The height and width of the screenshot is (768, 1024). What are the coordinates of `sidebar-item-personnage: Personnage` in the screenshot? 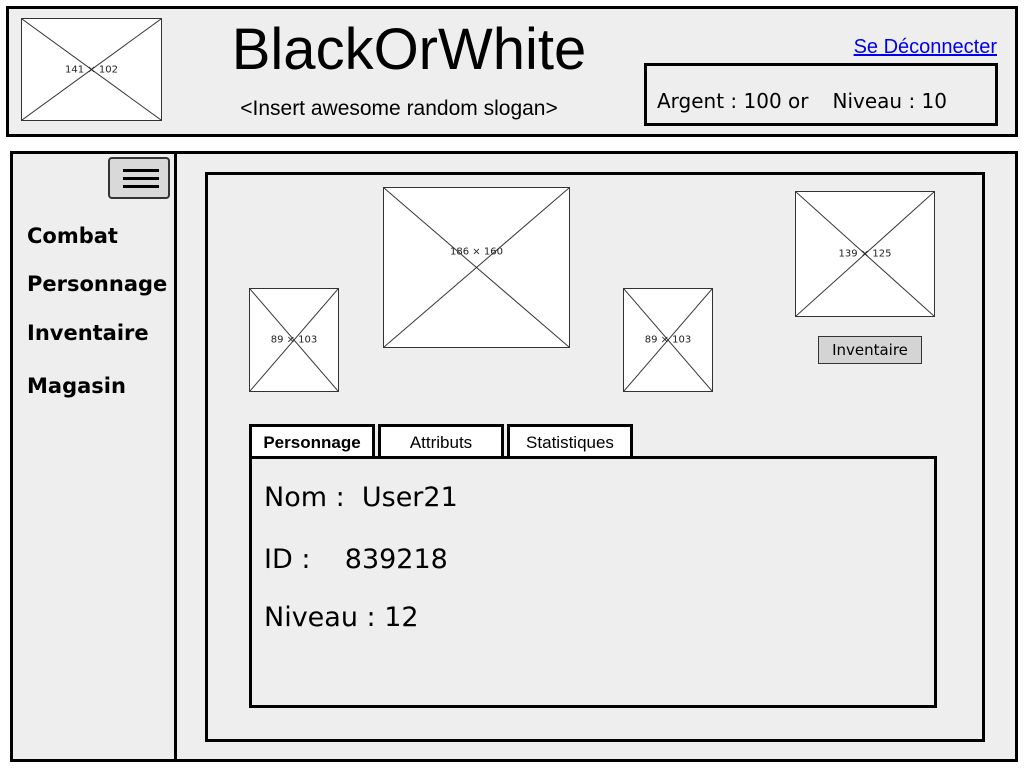 It's located at (97, 284).